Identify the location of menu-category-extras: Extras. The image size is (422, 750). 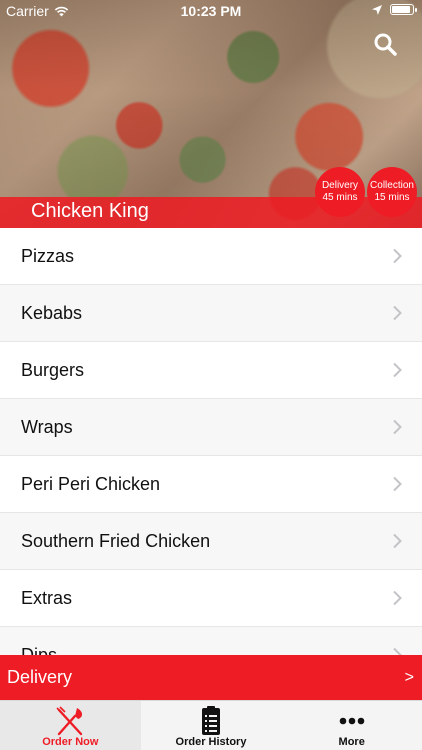
(211, 598).